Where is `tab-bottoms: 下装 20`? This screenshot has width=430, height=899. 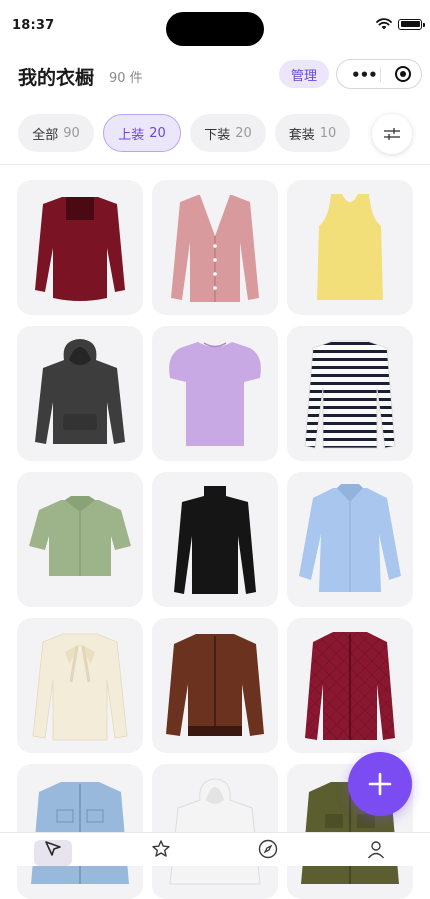 tab-bottoms: 下装 20 is located at coordinates (228, 133).